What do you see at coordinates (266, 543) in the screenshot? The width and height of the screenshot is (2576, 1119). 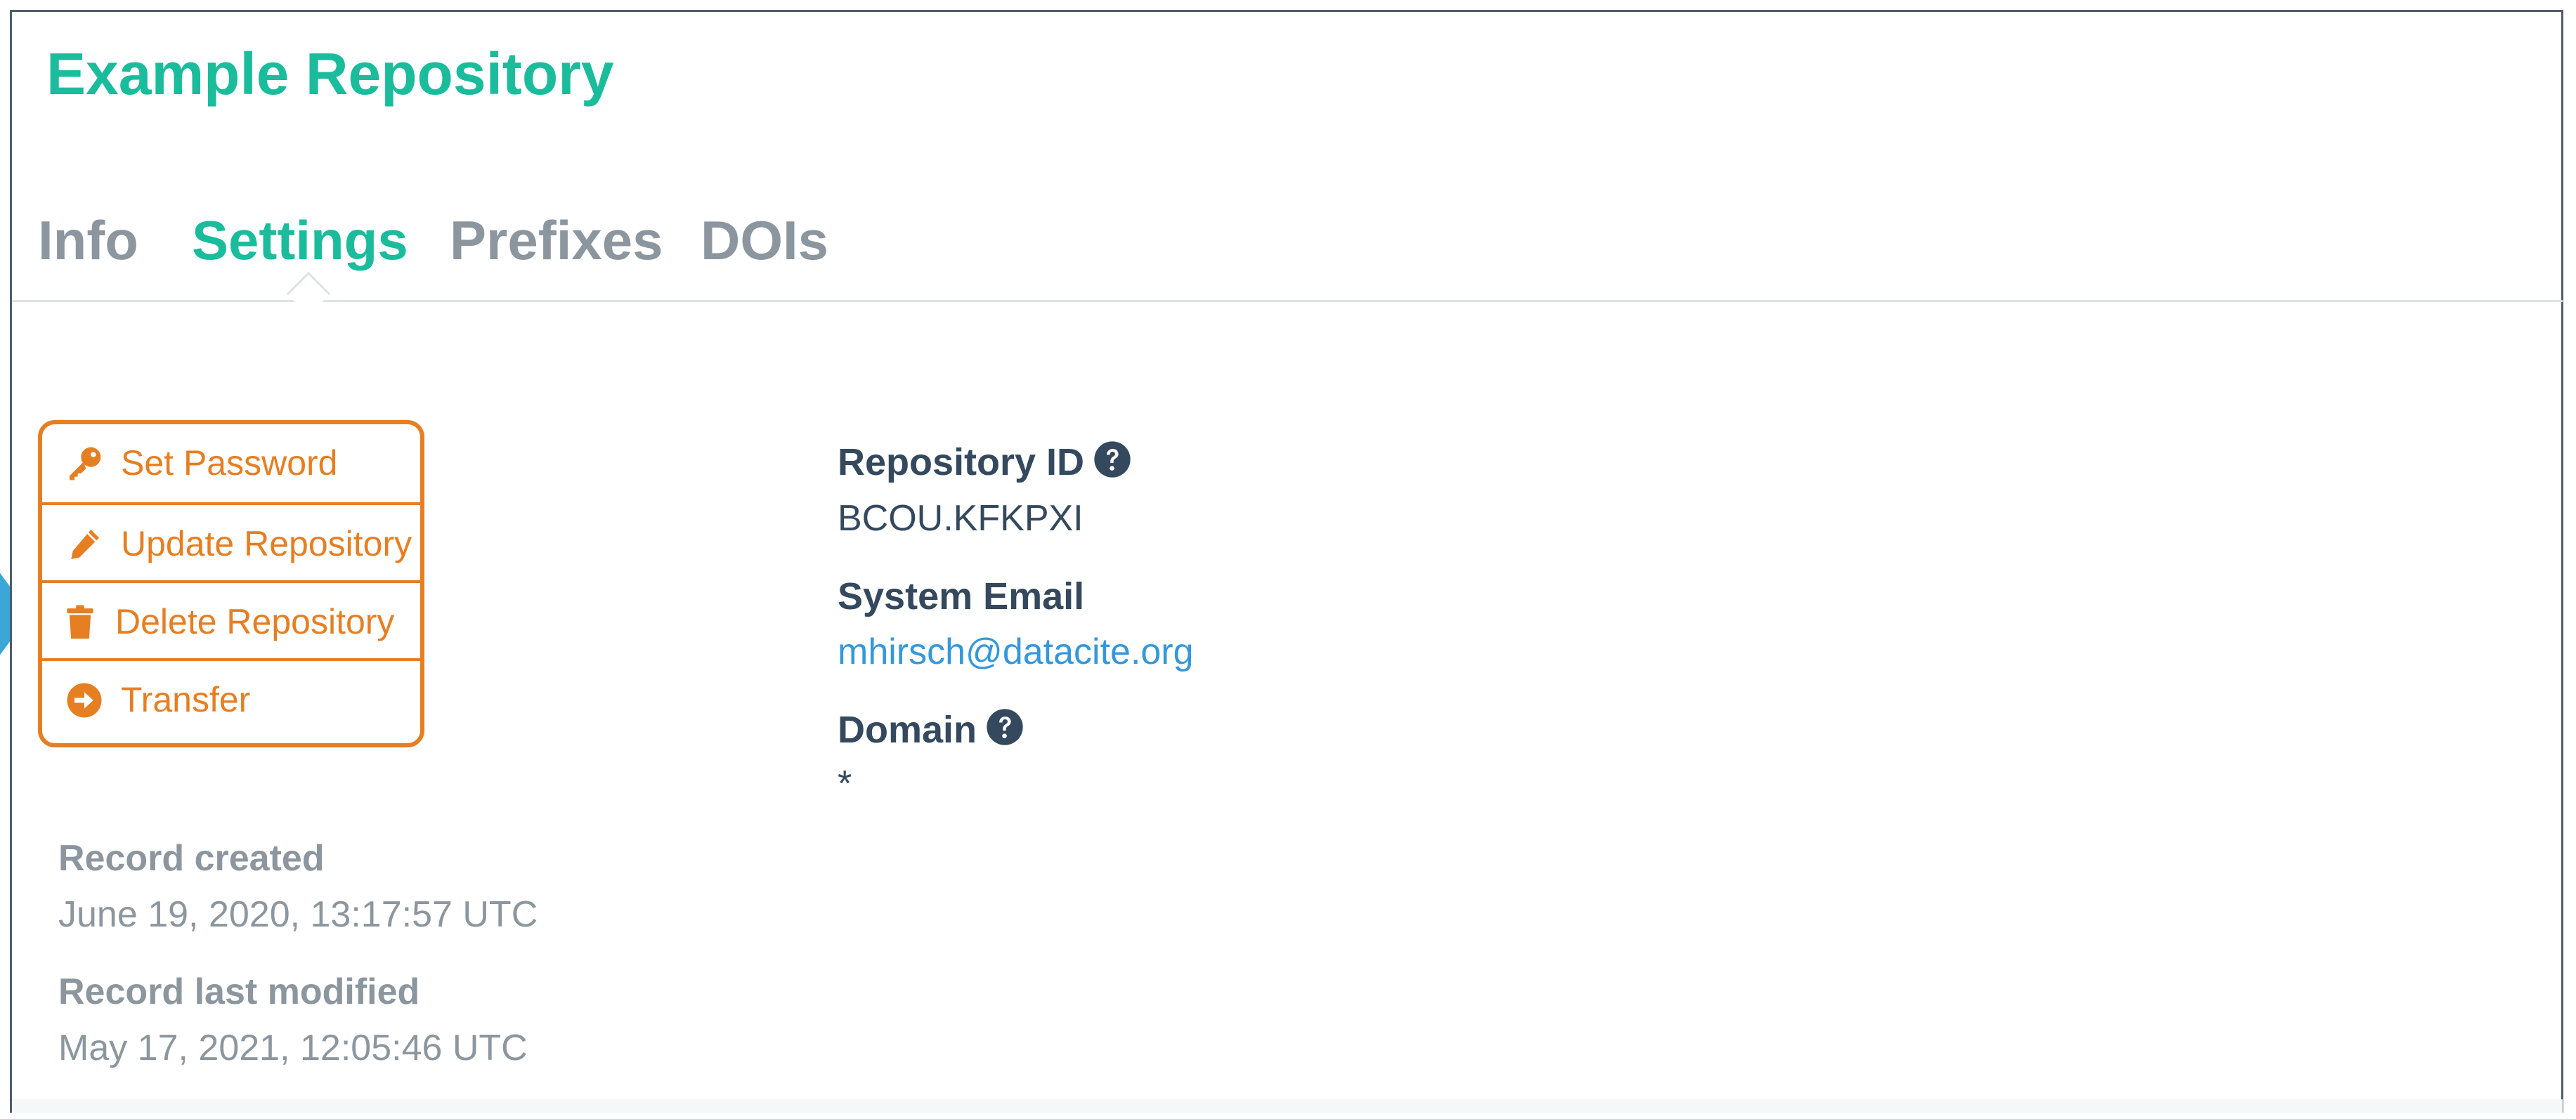 I see `update-repository-label: Update Repository` at bounding box center [266, 543].